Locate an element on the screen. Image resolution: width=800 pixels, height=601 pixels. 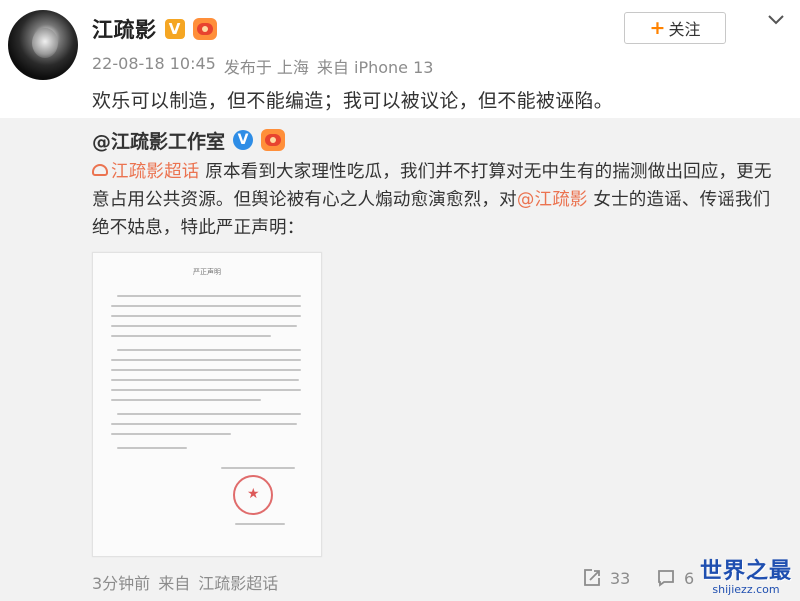
chevron-down-icon is located at coordinates (776, 20).